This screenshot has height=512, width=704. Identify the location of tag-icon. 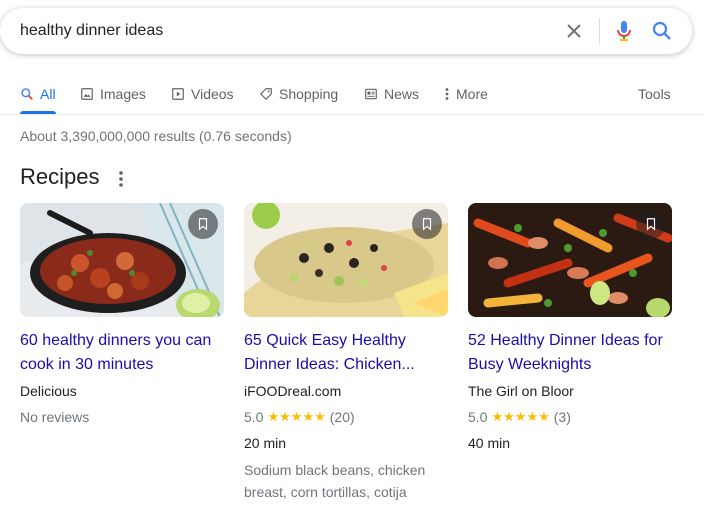
(266, 94).